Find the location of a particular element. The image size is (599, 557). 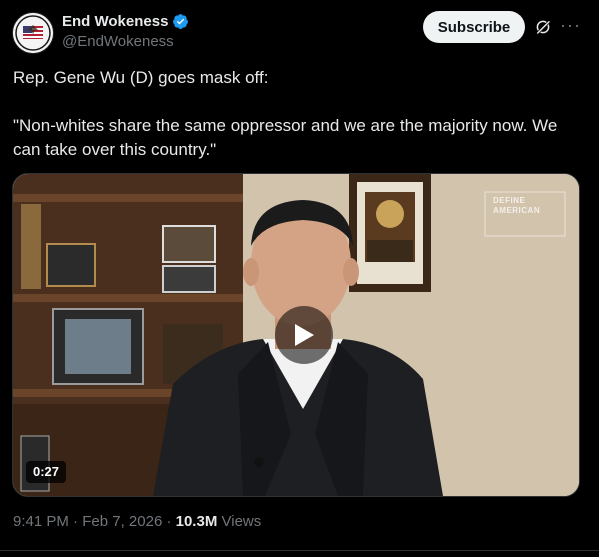

more-icon: ··· is located at coordinates (570, 26).